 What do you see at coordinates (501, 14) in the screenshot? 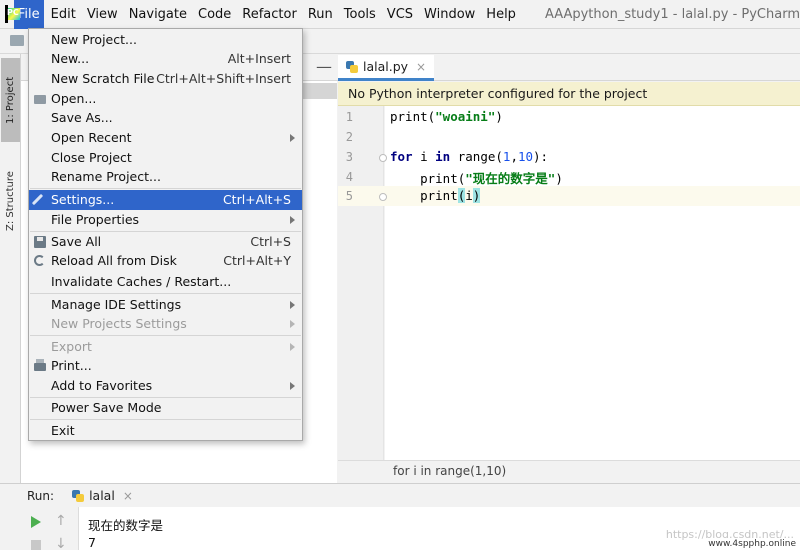
I see `menu-help: Help` at bounding box center [501, 14].